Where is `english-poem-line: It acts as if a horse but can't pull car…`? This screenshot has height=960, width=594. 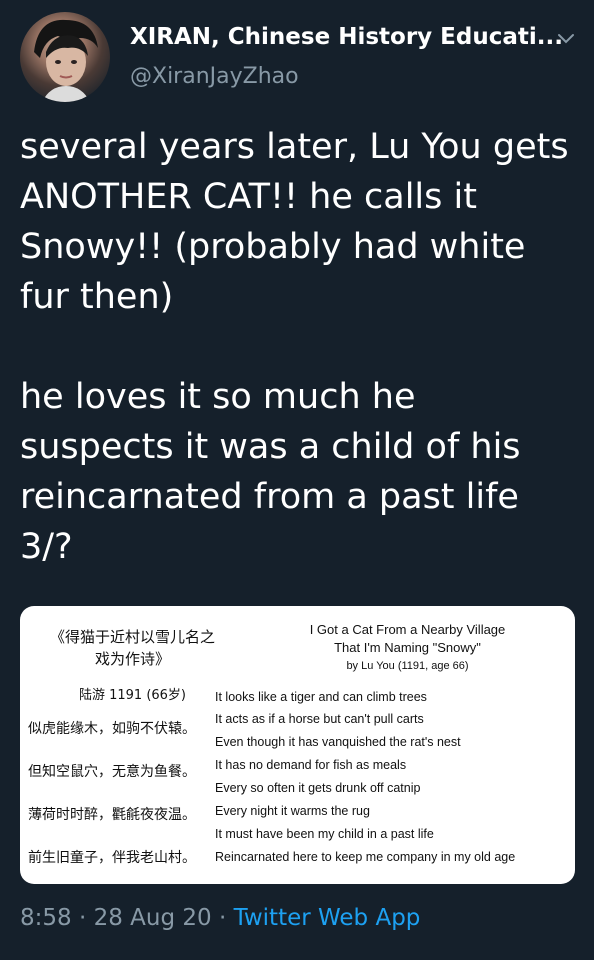
english-poem-line: It acts as if a horse but can't pull car… is located at coordinates (319, 719).